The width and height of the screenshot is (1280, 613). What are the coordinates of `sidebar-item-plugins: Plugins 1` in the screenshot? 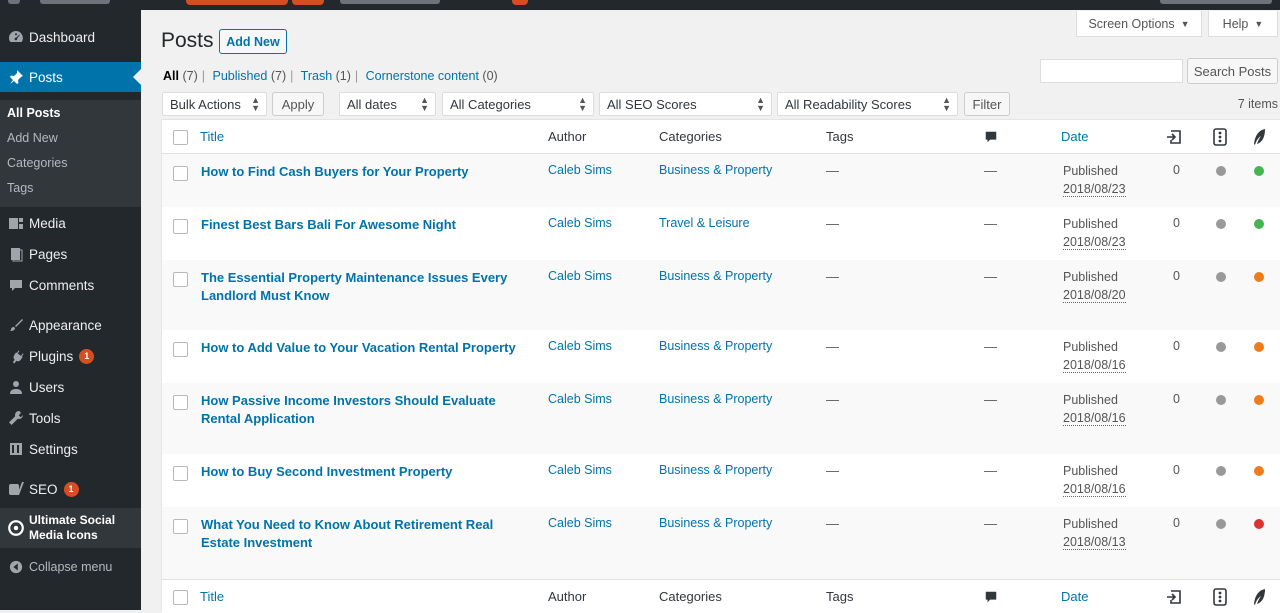 It's located at (70, 356).